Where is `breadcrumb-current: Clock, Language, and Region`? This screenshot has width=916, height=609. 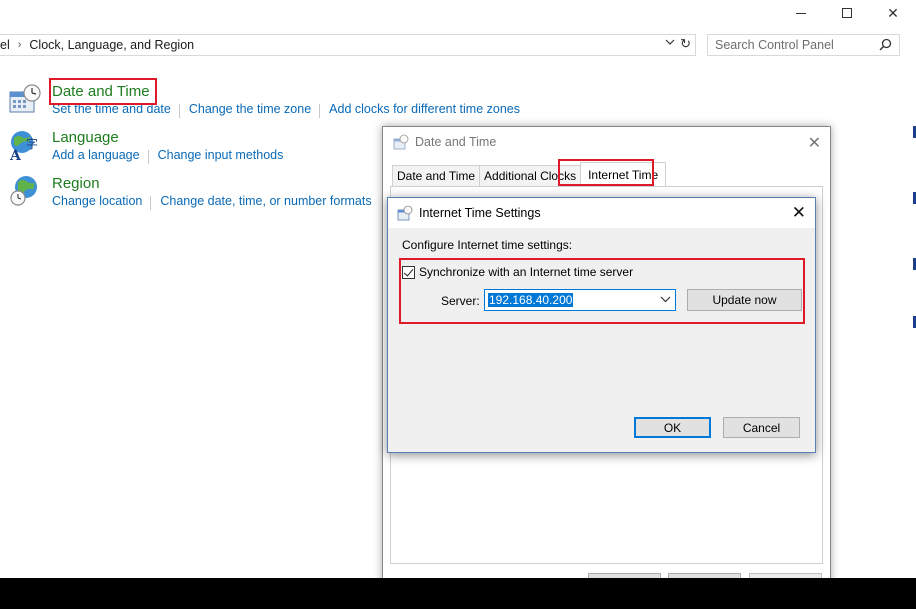
breadcrumb-current: Clock, Language, and Region is located at coordinates (111, 45).